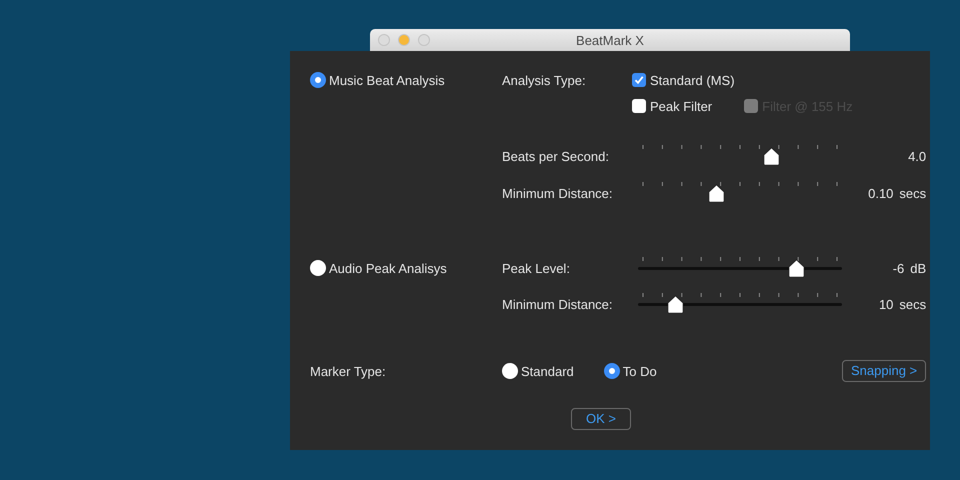 The height and width of the screenshot is (480, 960). Describe the element at coordinates (547, 371) in the screenshot. I see `radio-label: Standard` at that location.